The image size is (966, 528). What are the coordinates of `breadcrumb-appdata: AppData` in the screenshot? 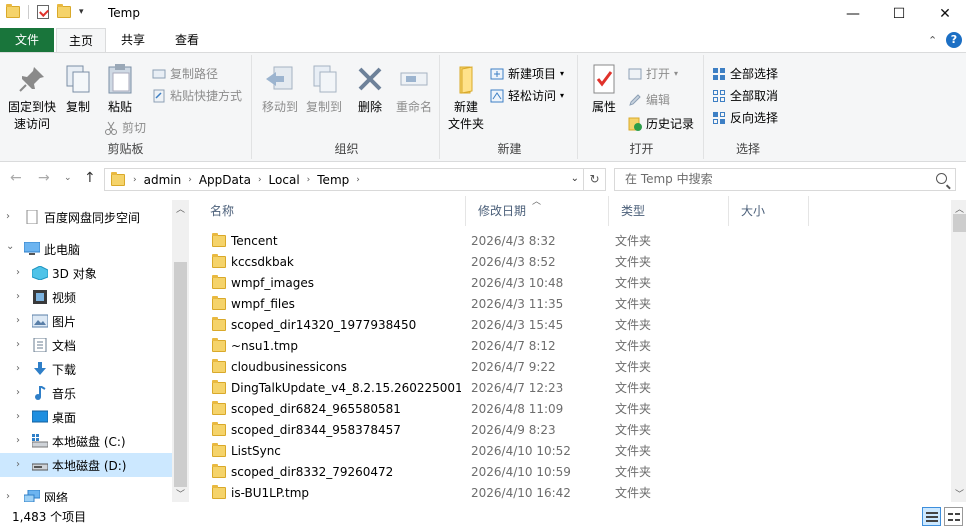 It's located at (225, 180).